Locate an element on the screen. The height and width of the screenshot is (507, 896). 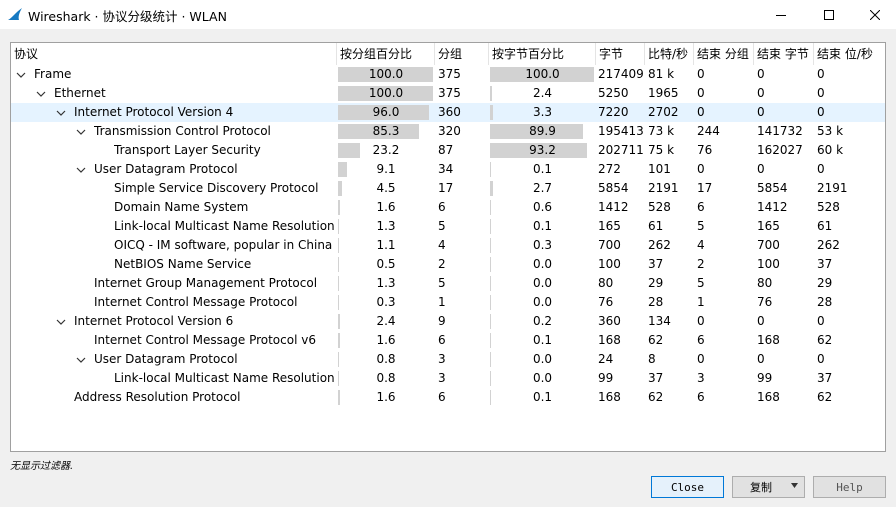
column-header-bits-per-sec: 比特/秒 is located at coordinates (669, 54).